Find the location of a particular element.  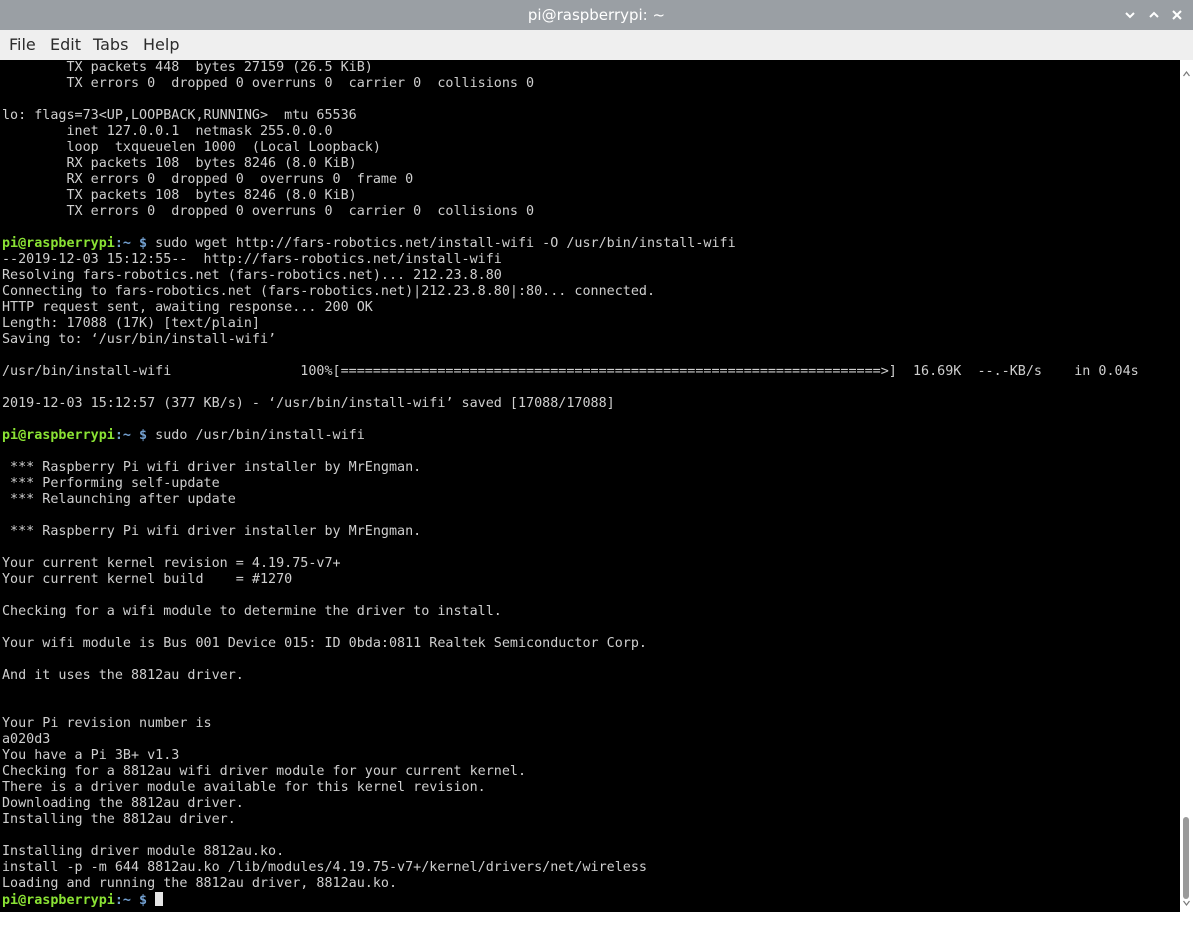

terminal-line: a020d3 is located at coordinates (26, 739).